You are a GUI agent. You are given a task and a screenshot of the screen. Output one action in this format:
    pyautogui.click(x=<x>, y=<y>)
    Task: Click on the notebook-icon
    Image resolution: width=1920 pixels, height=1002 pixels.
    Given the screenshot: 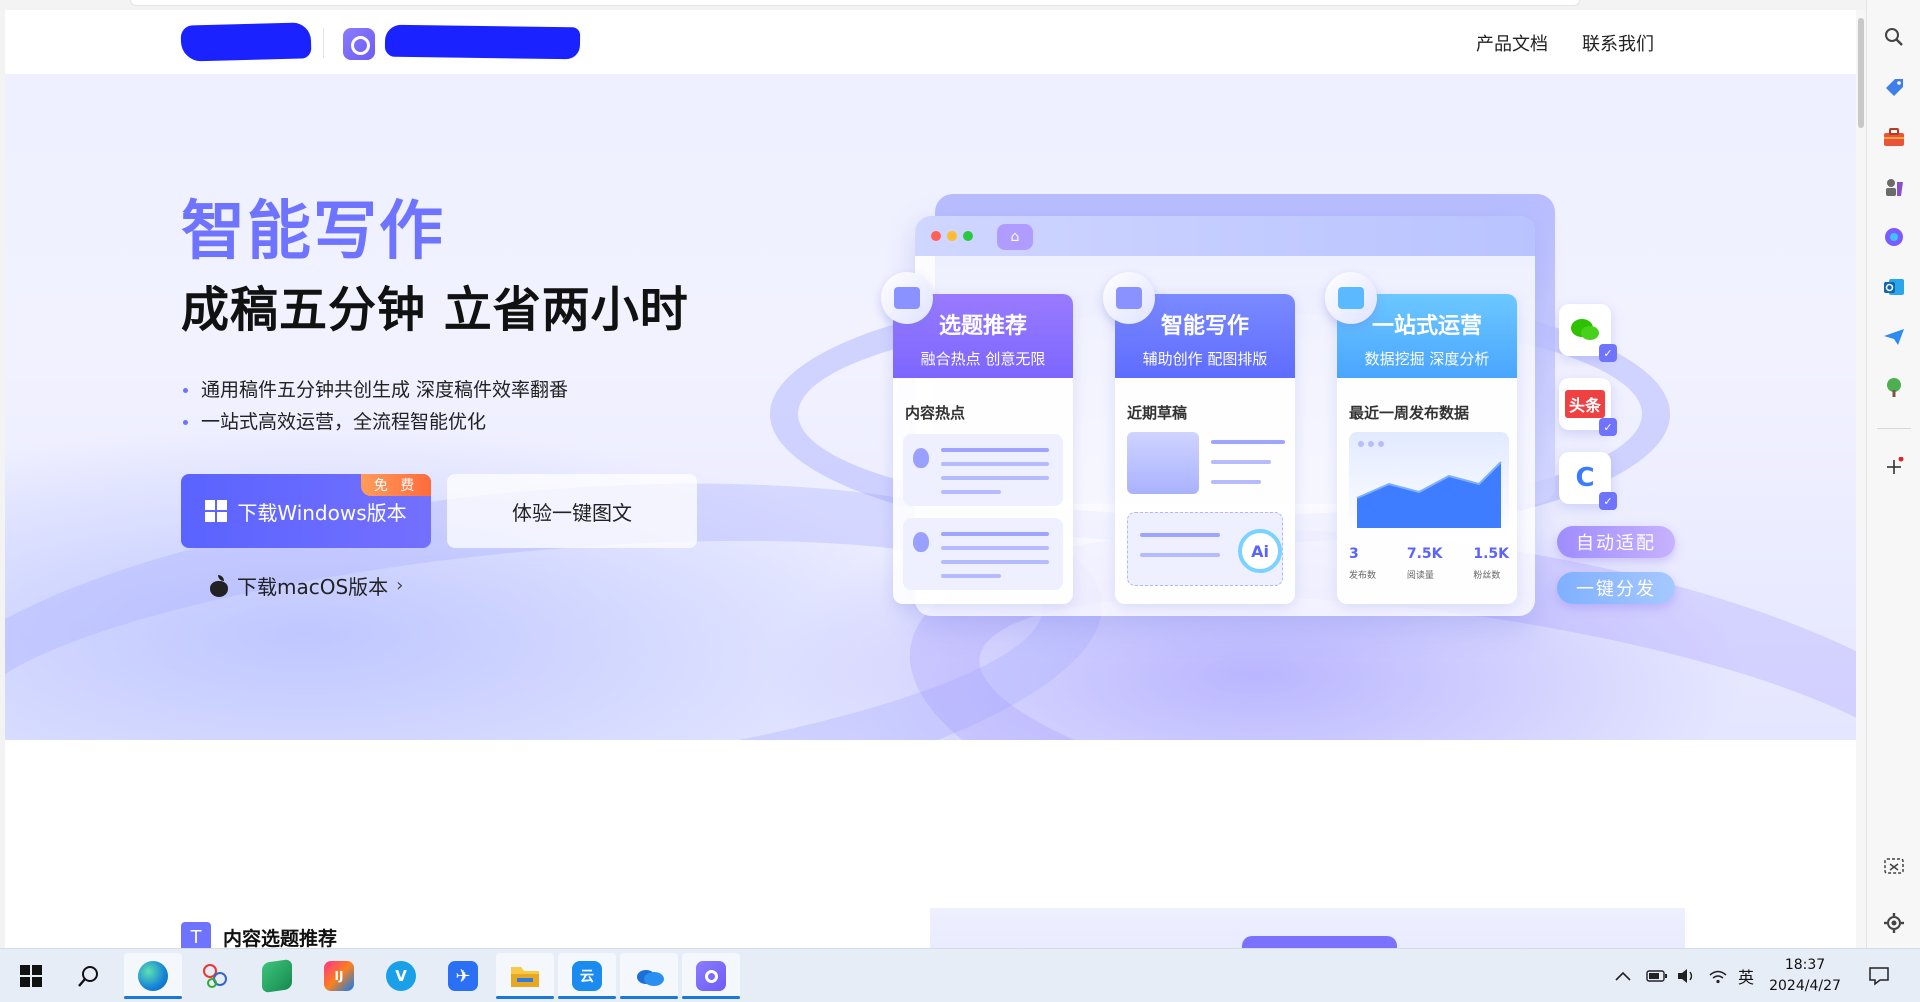 What is the action you would take?
    pyautogui.click(x=277, y=976)
    